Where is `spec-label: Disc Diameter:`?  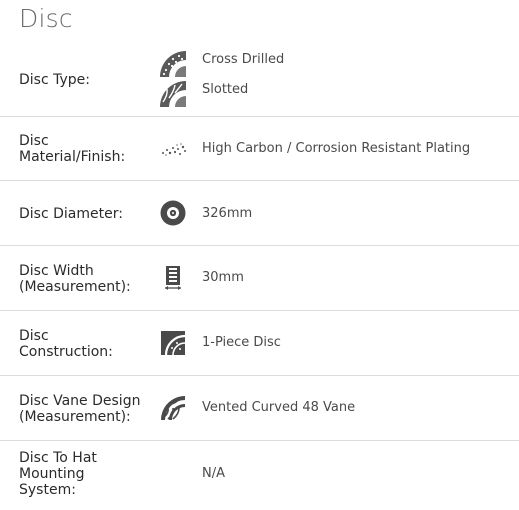 spec-label: Disc Diameter: is located at coordinates (71, 214).